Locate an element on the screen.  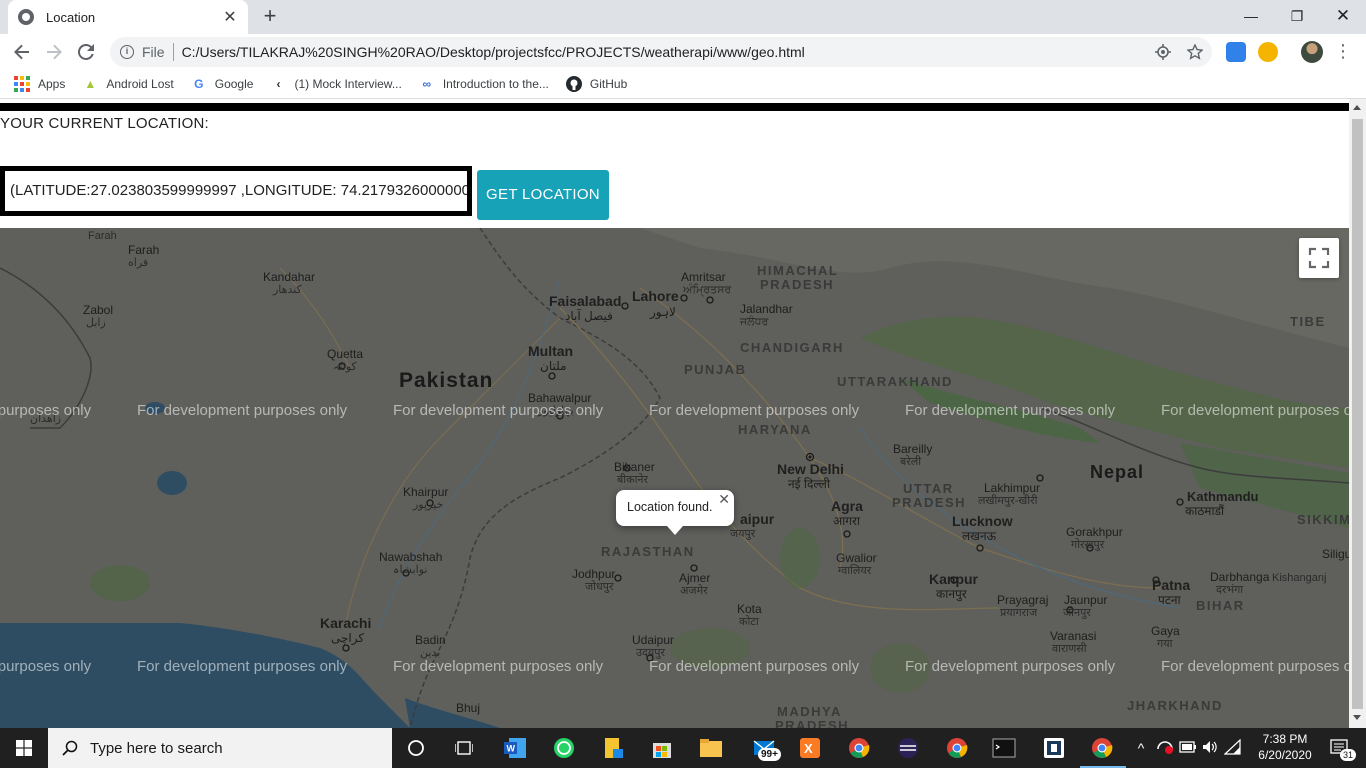
reload-button is located at coordinates (86, 52).